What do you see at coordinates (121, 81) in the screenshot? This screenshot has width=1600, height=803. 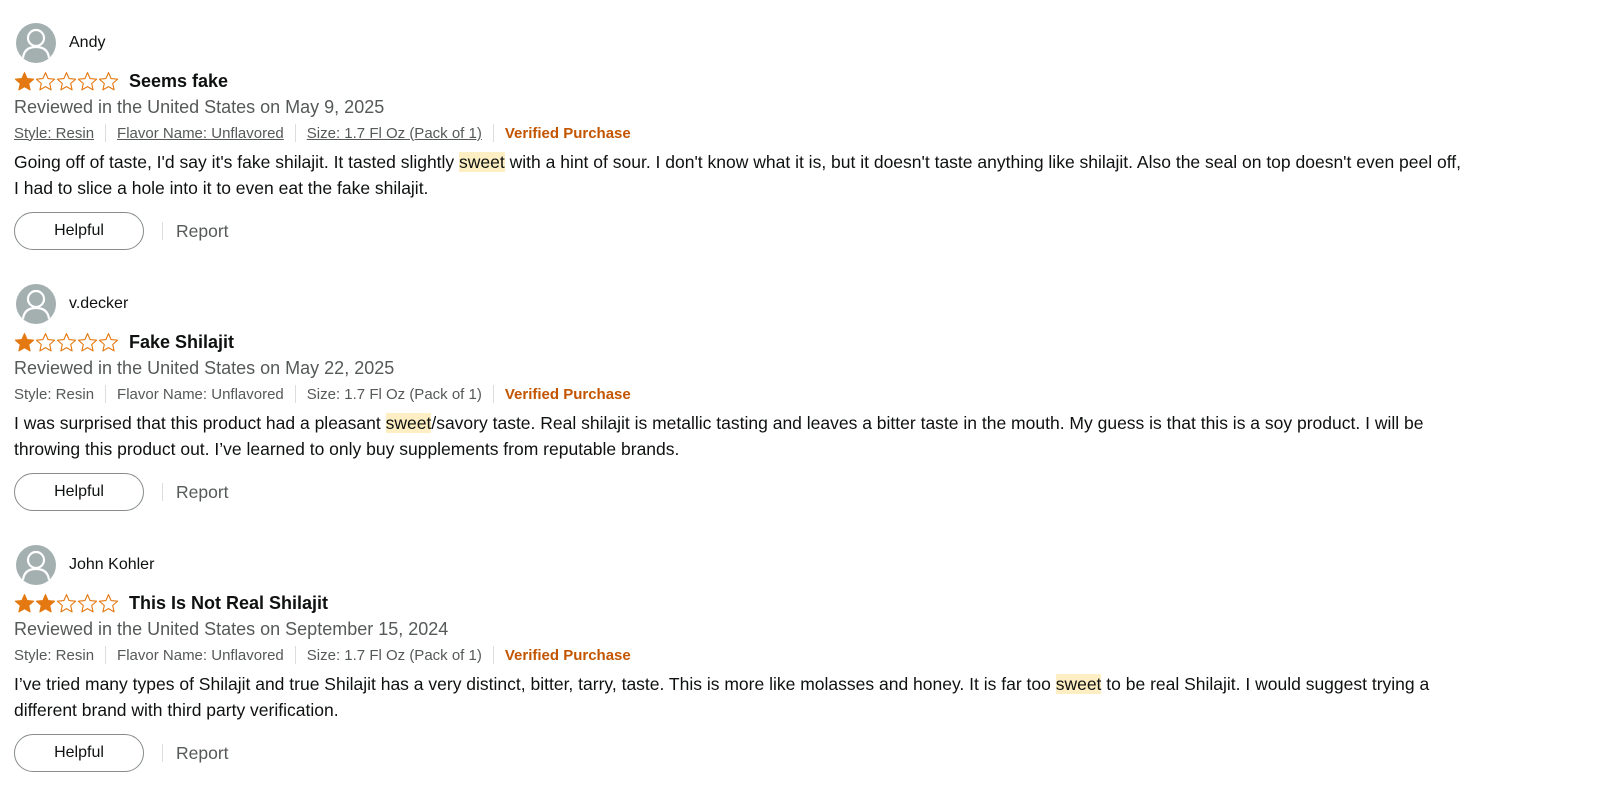 I see `review-title-row: Seems fake` at bounding box center [121, 81].